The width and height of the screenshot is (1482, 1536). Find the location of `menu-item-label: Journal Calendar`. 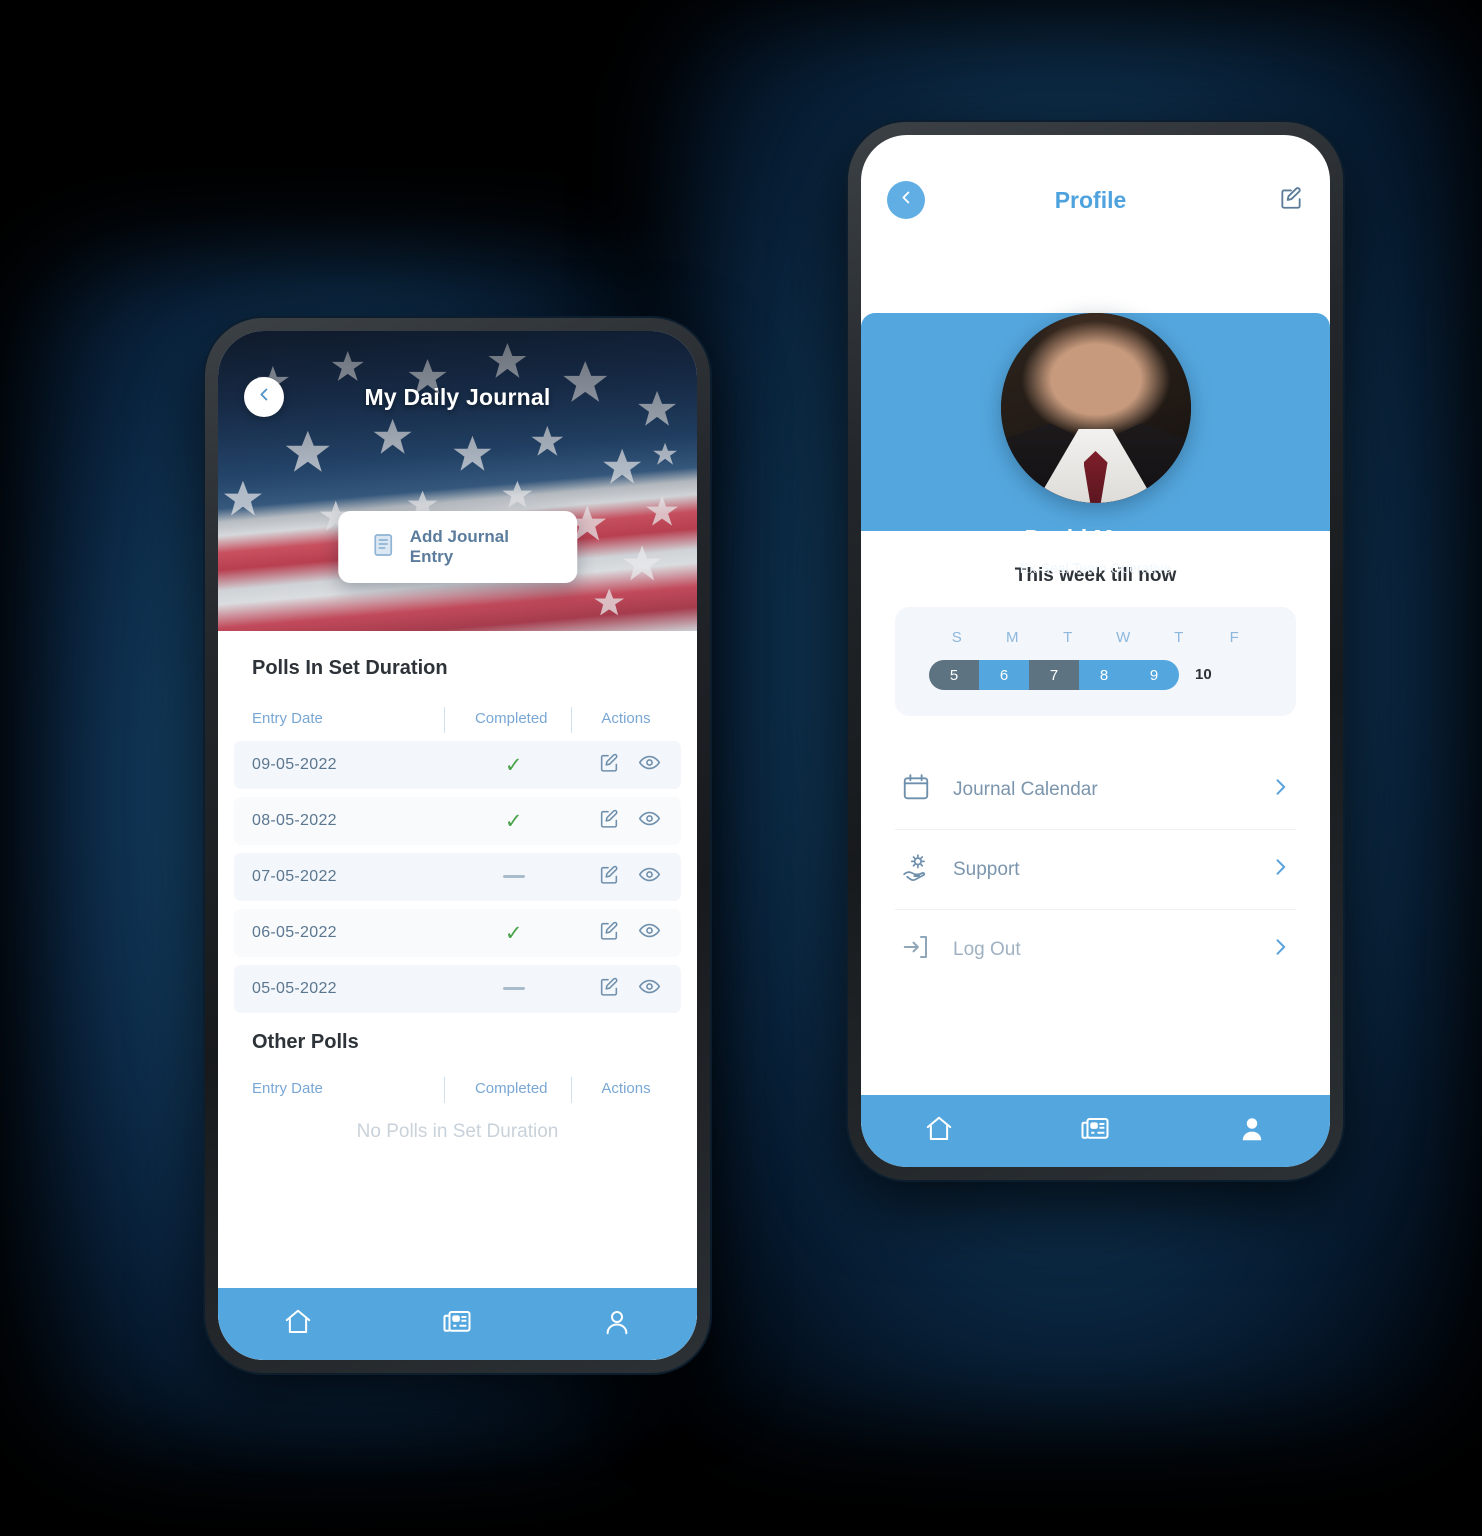

menu-item-label: Journal Calendar is located at coordinates (1025, 789).